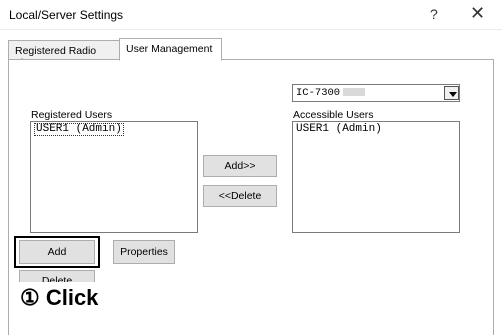 Image resolution: width=502 pixels, height=335 pixels. What do you see at coordinates (318, 93) in the screenshot?
I see `radio-select-value: IC-7300` at bounding box center [318, 93].